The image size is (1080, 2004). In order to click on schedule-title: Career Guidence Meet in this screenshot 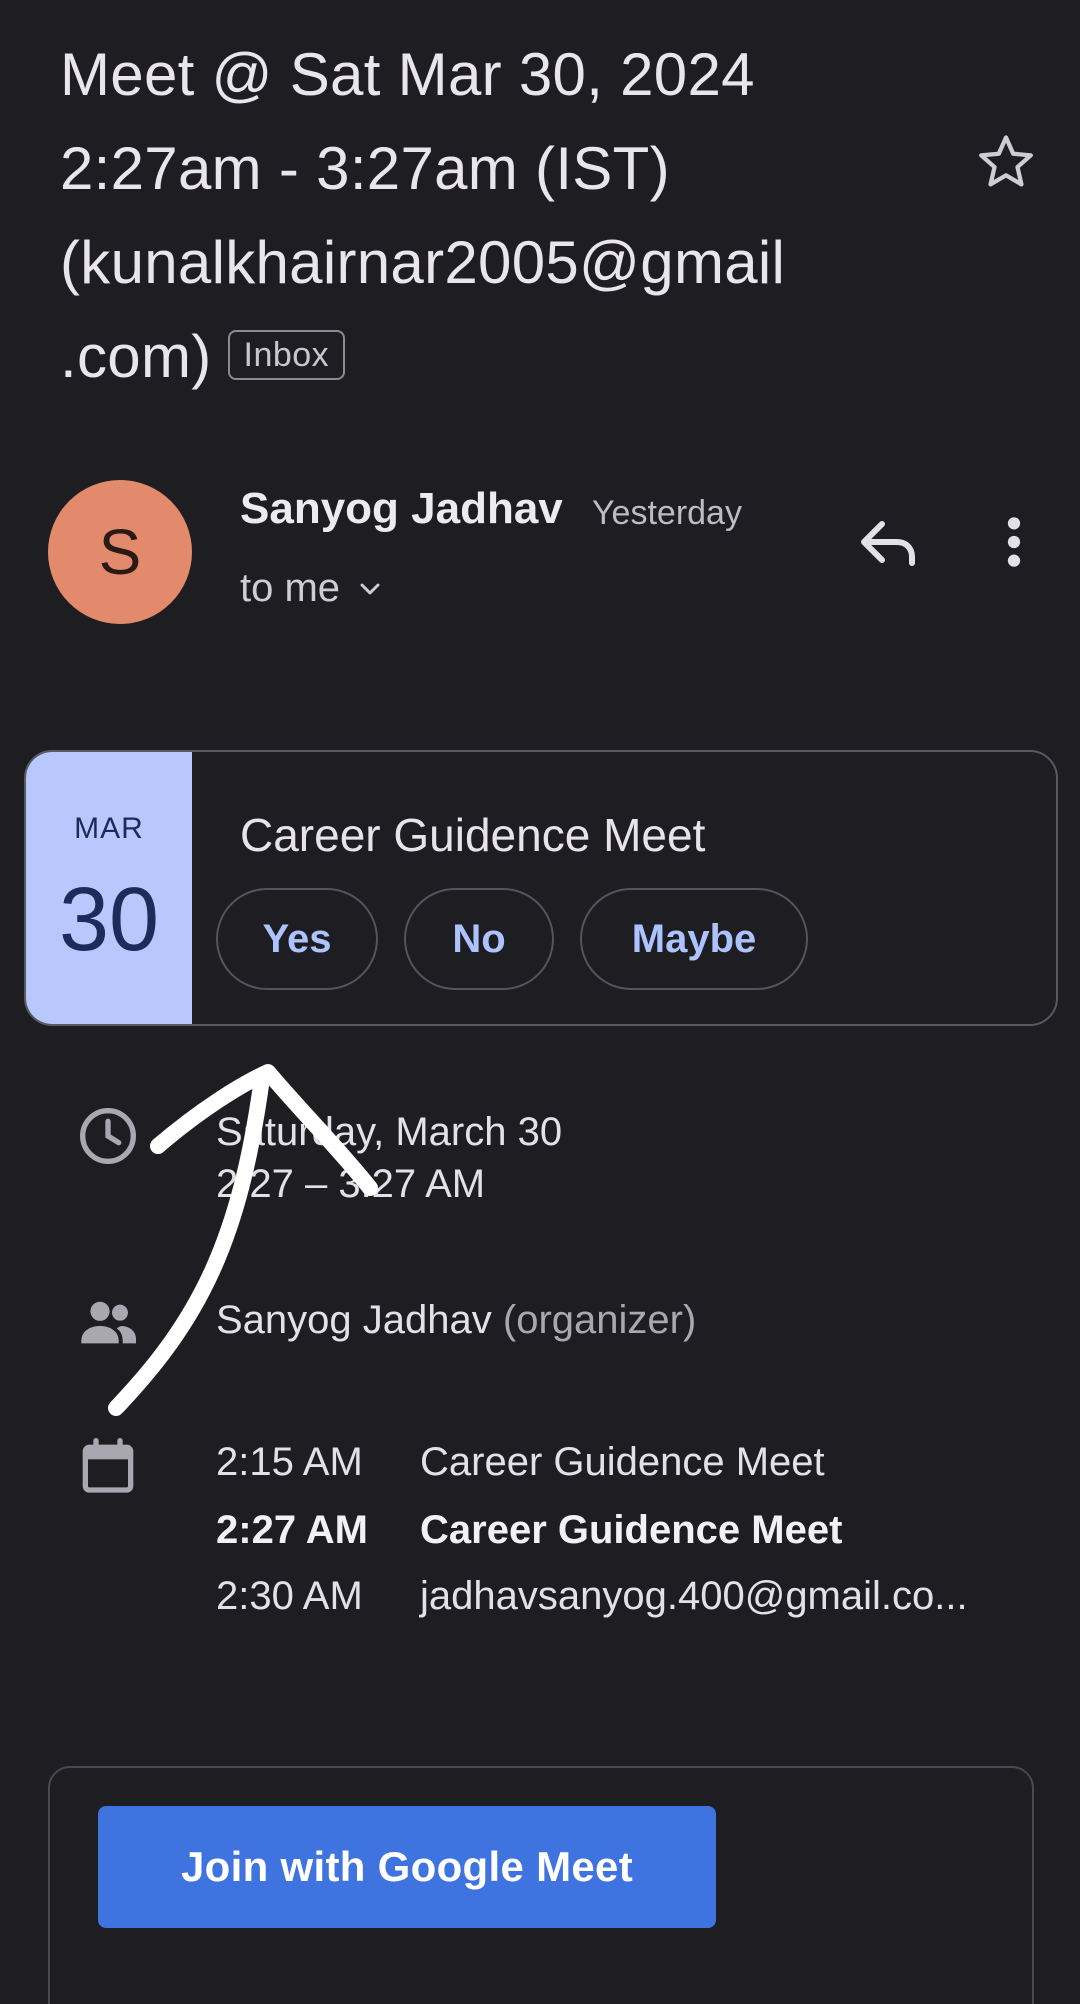, I will do `click(622, 1462)`.